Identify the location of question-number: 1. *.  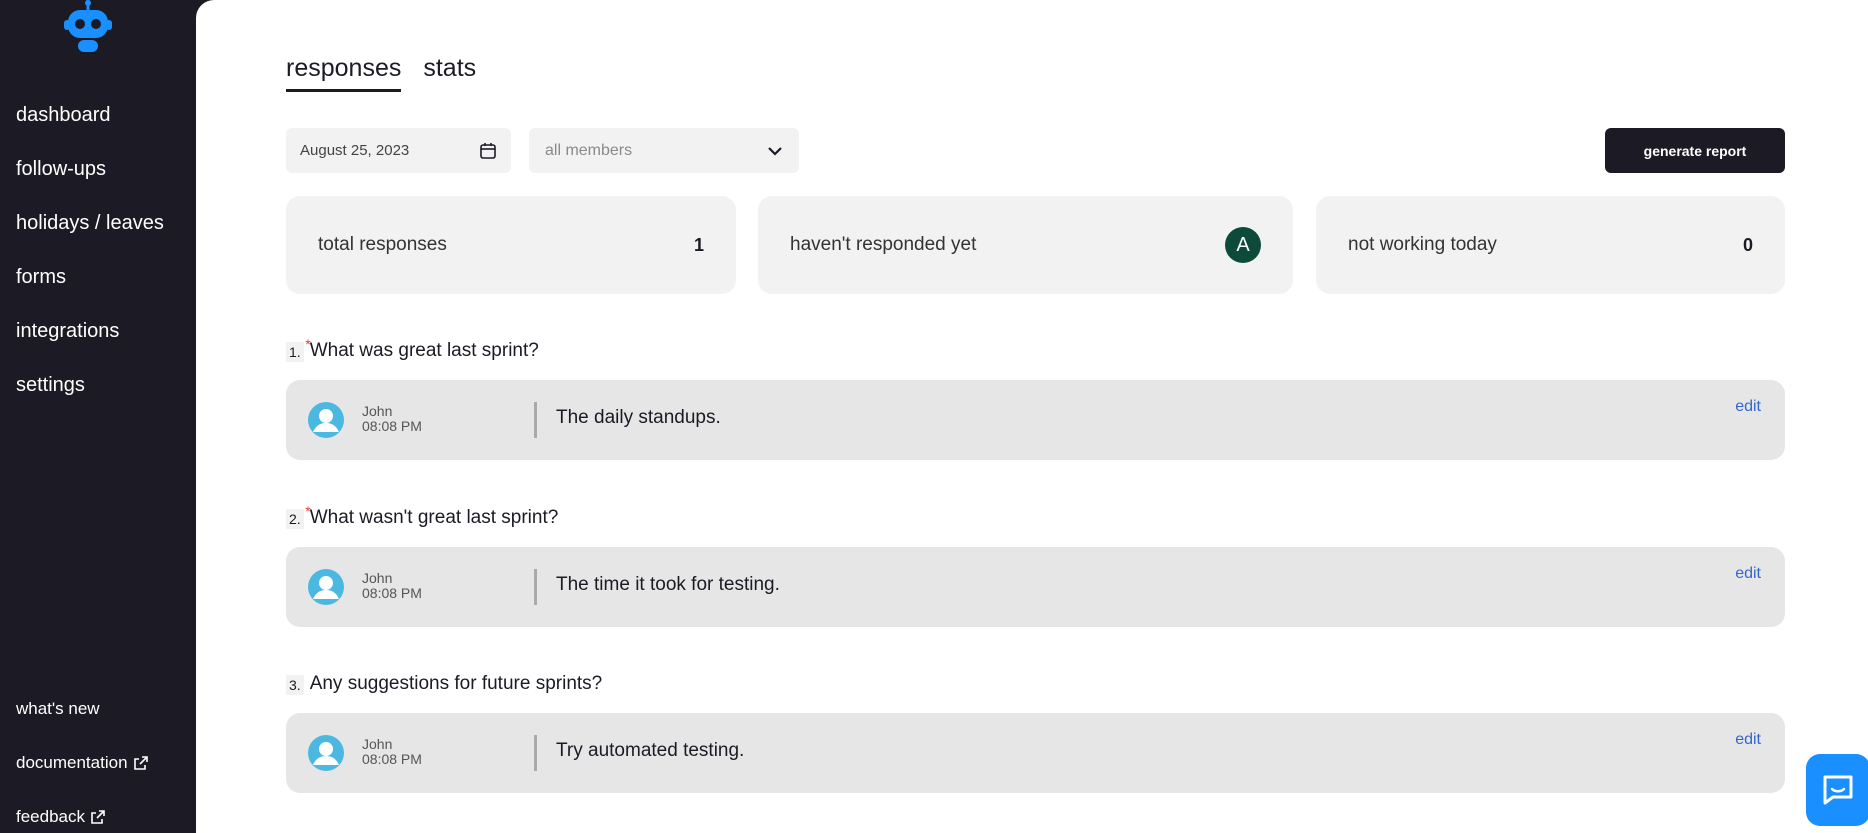
(298, 349).